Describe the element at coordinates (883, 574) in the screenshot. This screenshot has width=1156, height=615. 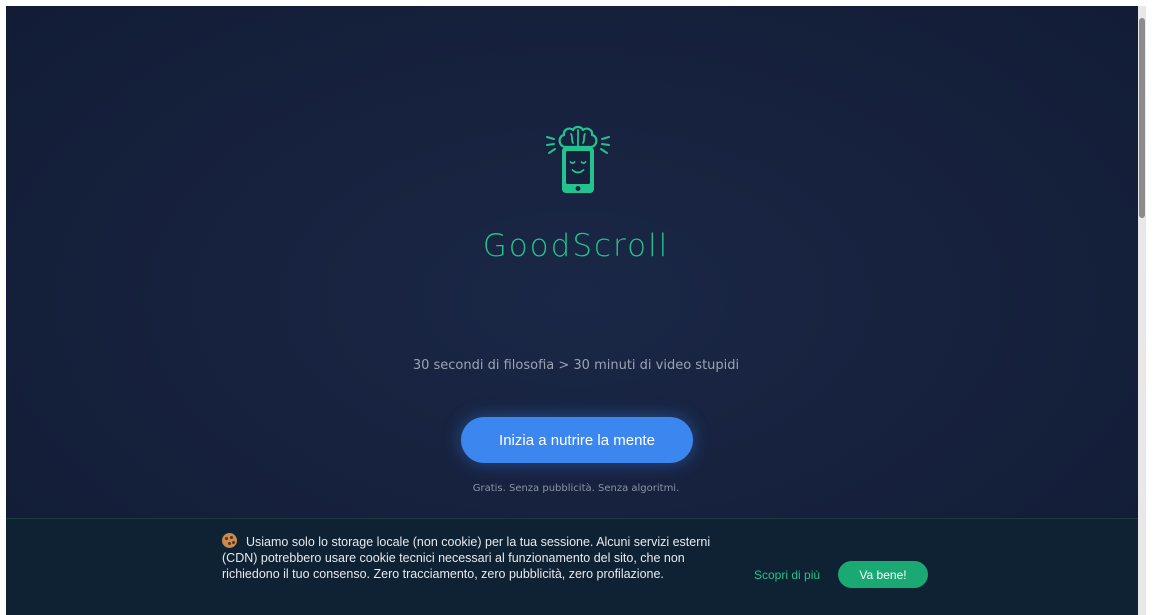
I see `accept-button: Va bene!` at that location.